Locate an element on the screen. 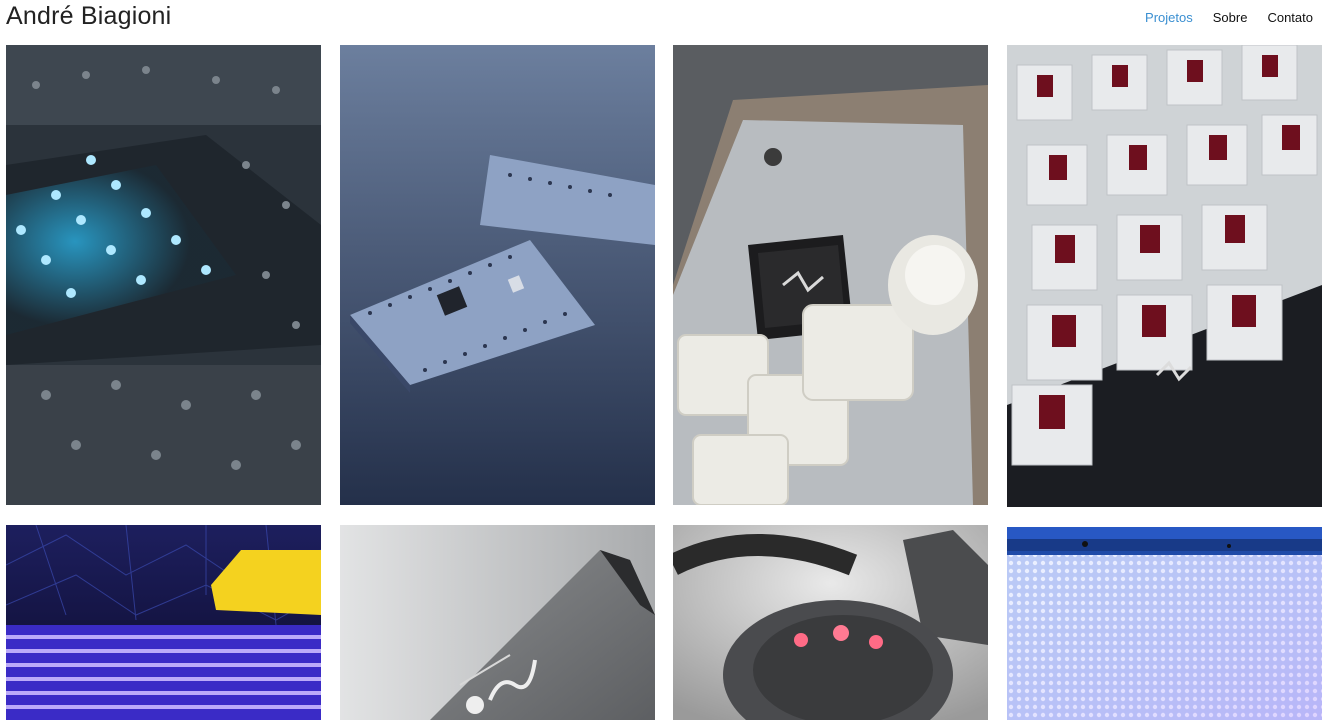 The height and width of the screenshot is (720, 1328). led-matrix-purple-image is located at coordinates (163, 622).